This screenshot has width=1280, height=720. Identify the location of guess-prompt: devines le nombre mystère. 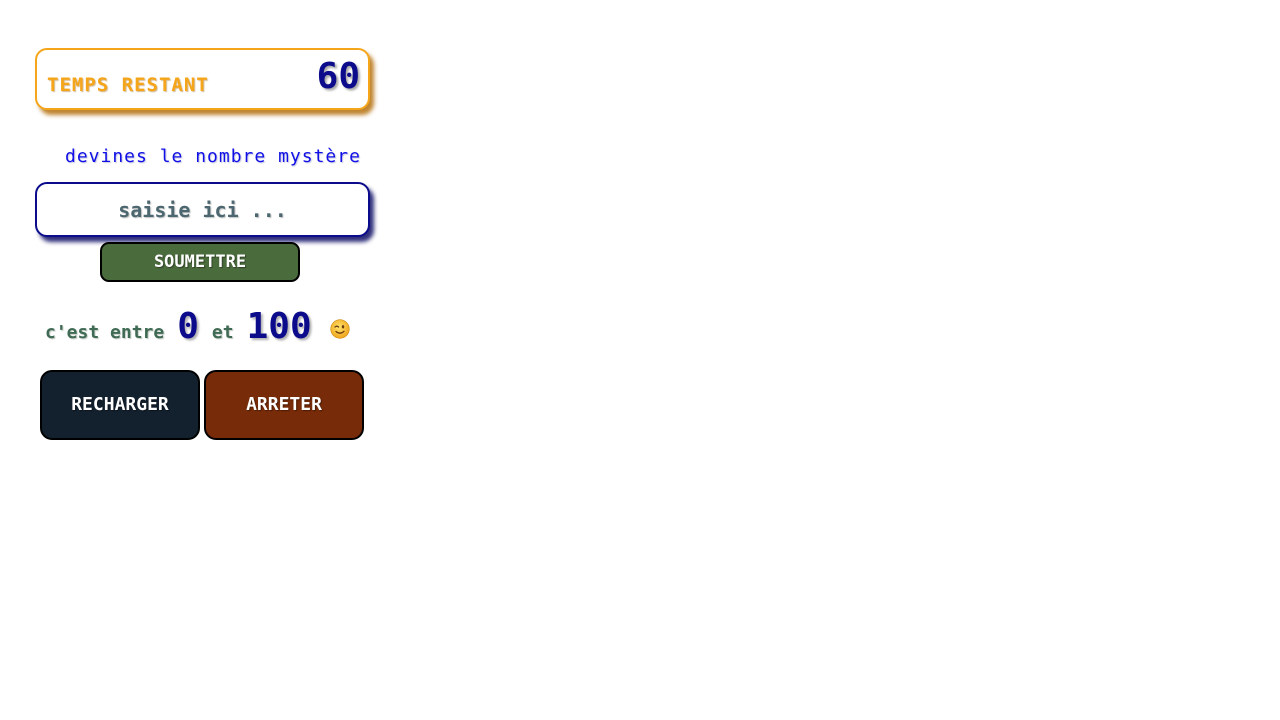
(213, 156).